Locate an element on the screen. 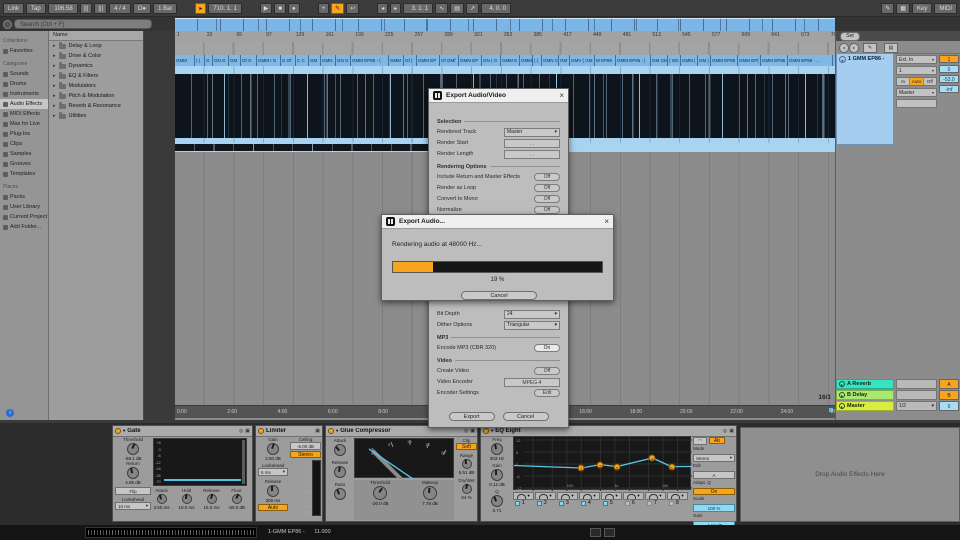  return-track-header: ▸ A Reverb is located at coordinates (865, 384).